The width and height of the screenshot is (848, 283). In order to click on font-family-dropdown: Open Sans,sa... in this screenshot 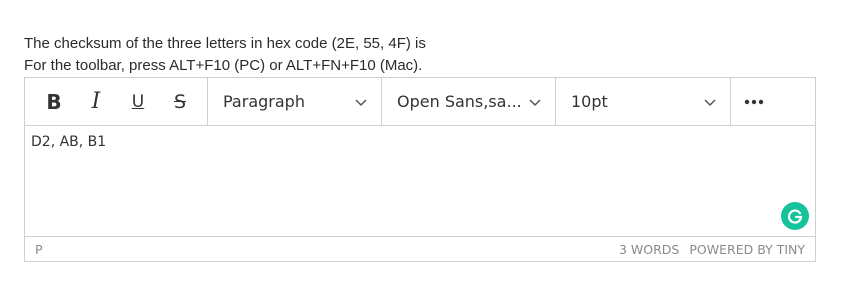, I will do `click(469, 101)`.